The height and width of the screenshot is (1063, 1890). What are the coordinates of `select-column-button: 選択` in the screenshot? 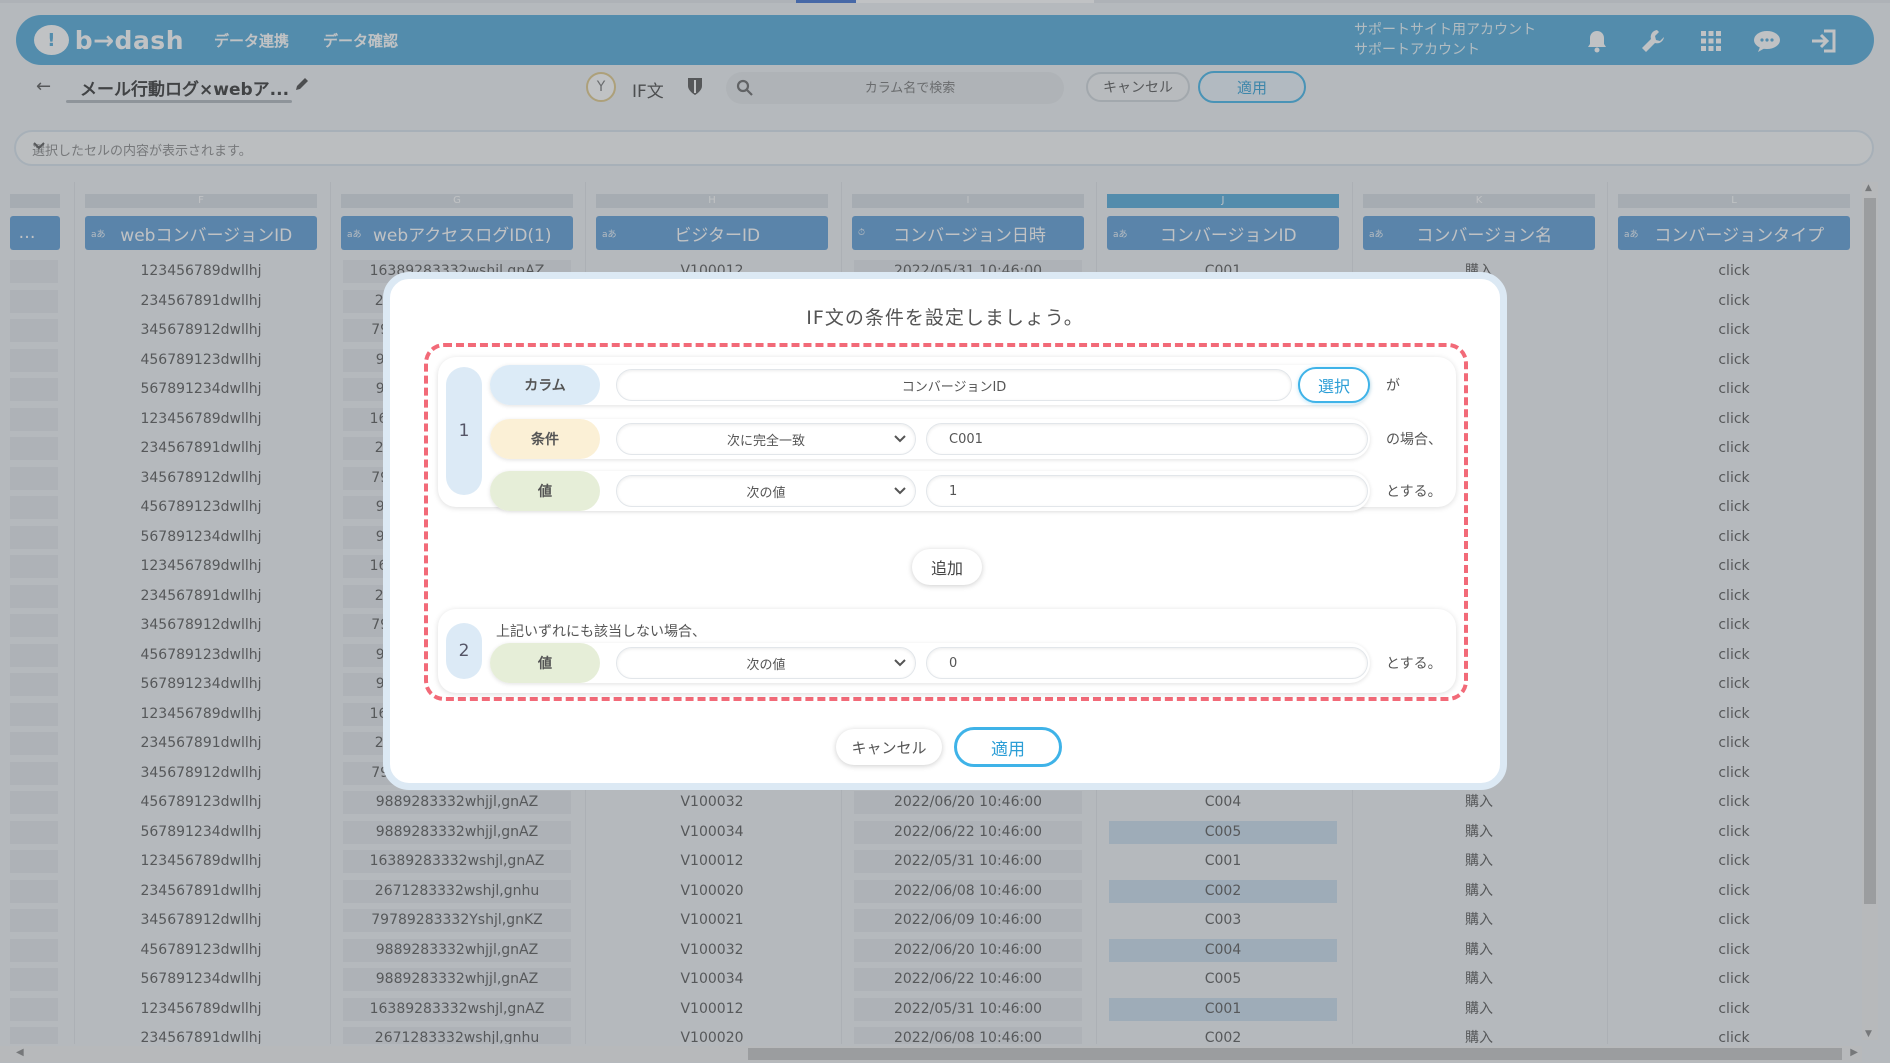 It's located at (1334, 385).